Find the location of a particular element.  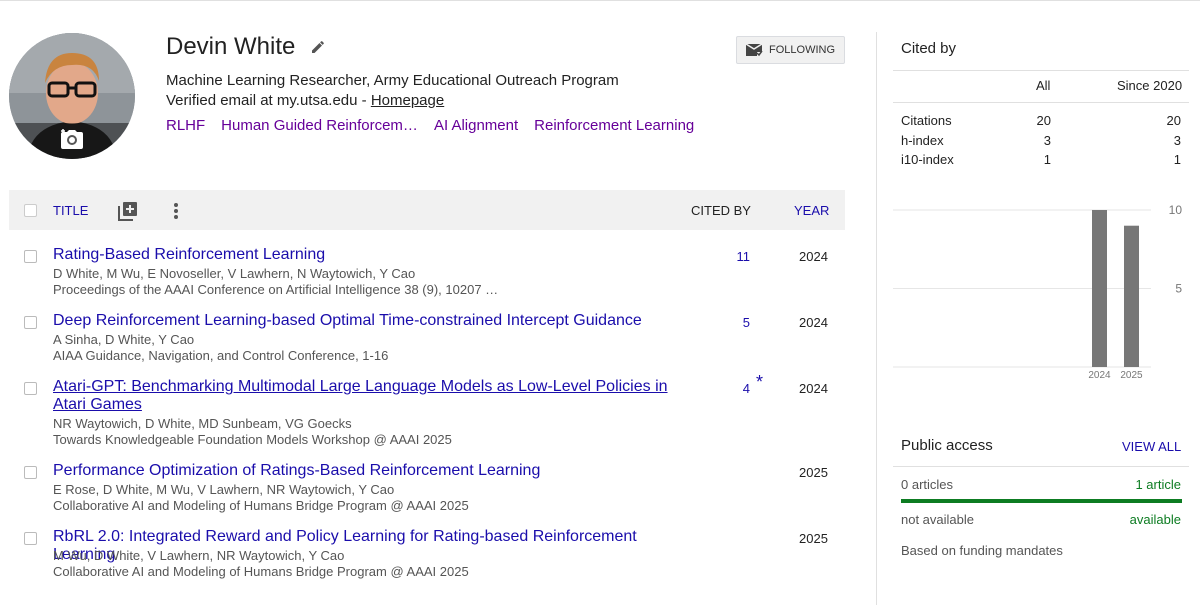

add-article-icon is located at coordinates (128, 213).